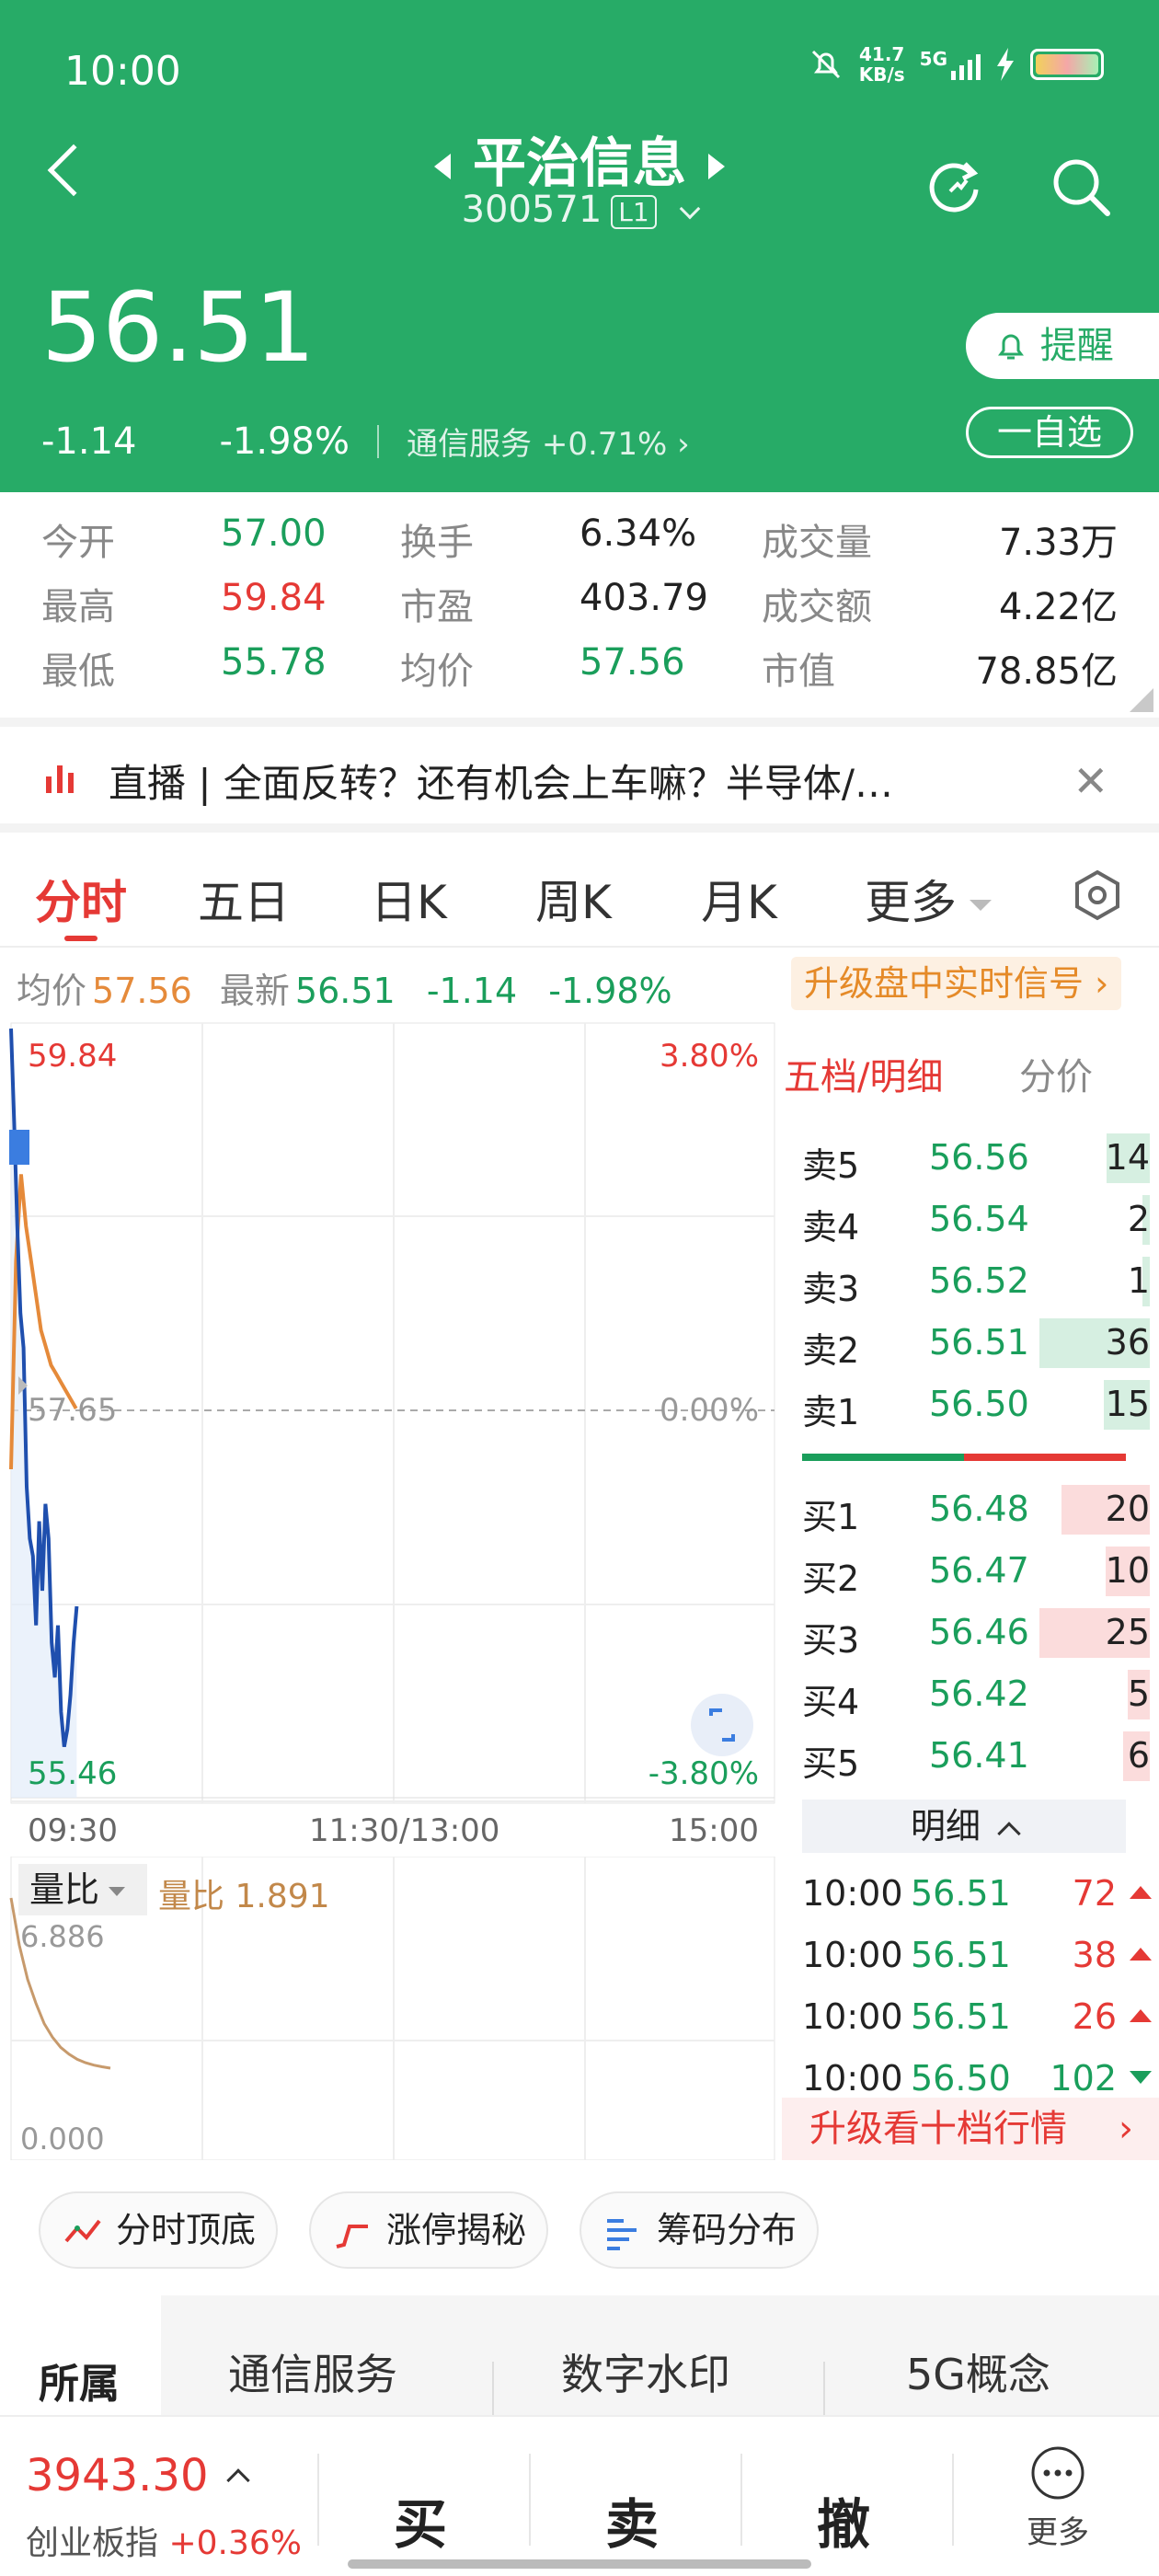 The image size is (1159, 2576). I want to click on bid-row: 买1 56.48 20, so click(980, 1509).